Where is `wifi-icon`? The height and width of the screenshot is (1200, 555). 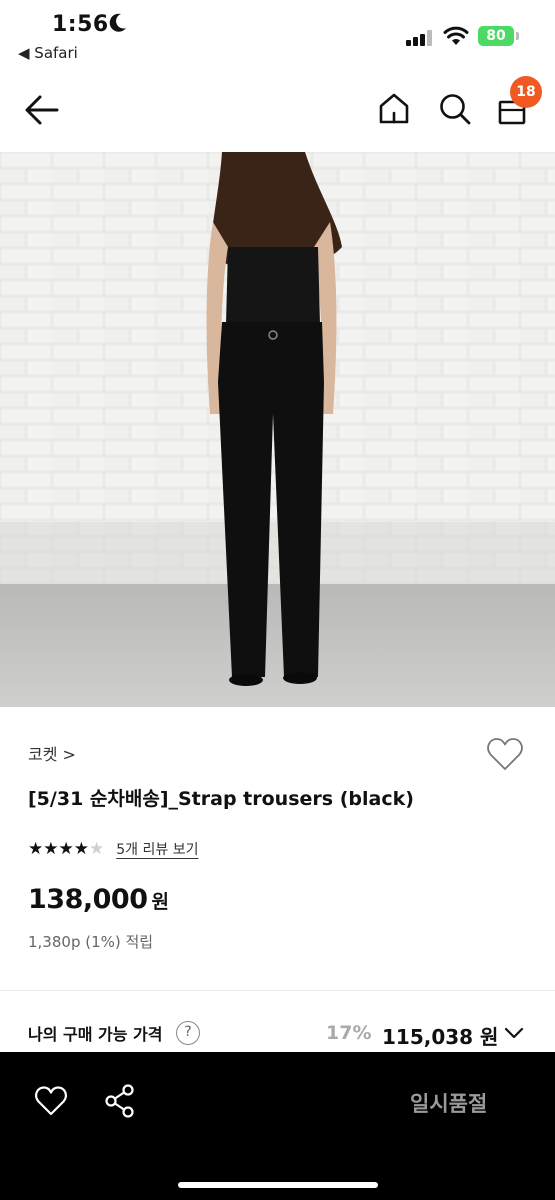
wifi-icon is located at coordinates (456, 36).